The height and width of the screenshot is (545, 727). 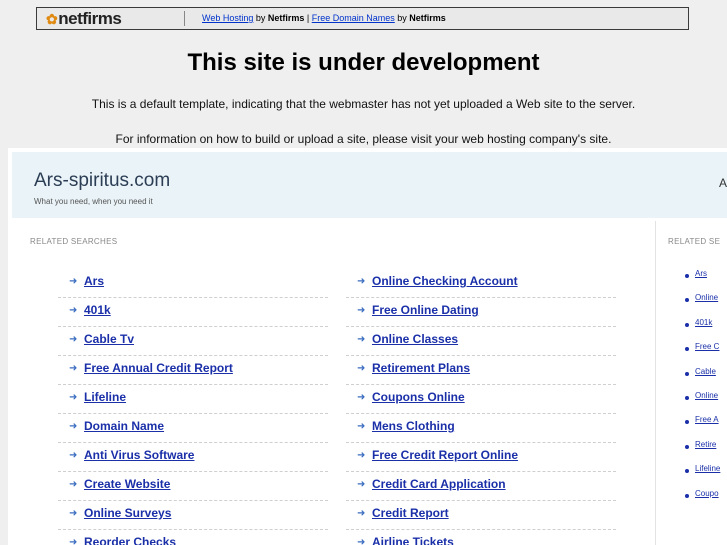 I want to click on search-item: ➜ Anti Virus Software, so click(x=193, y=457).